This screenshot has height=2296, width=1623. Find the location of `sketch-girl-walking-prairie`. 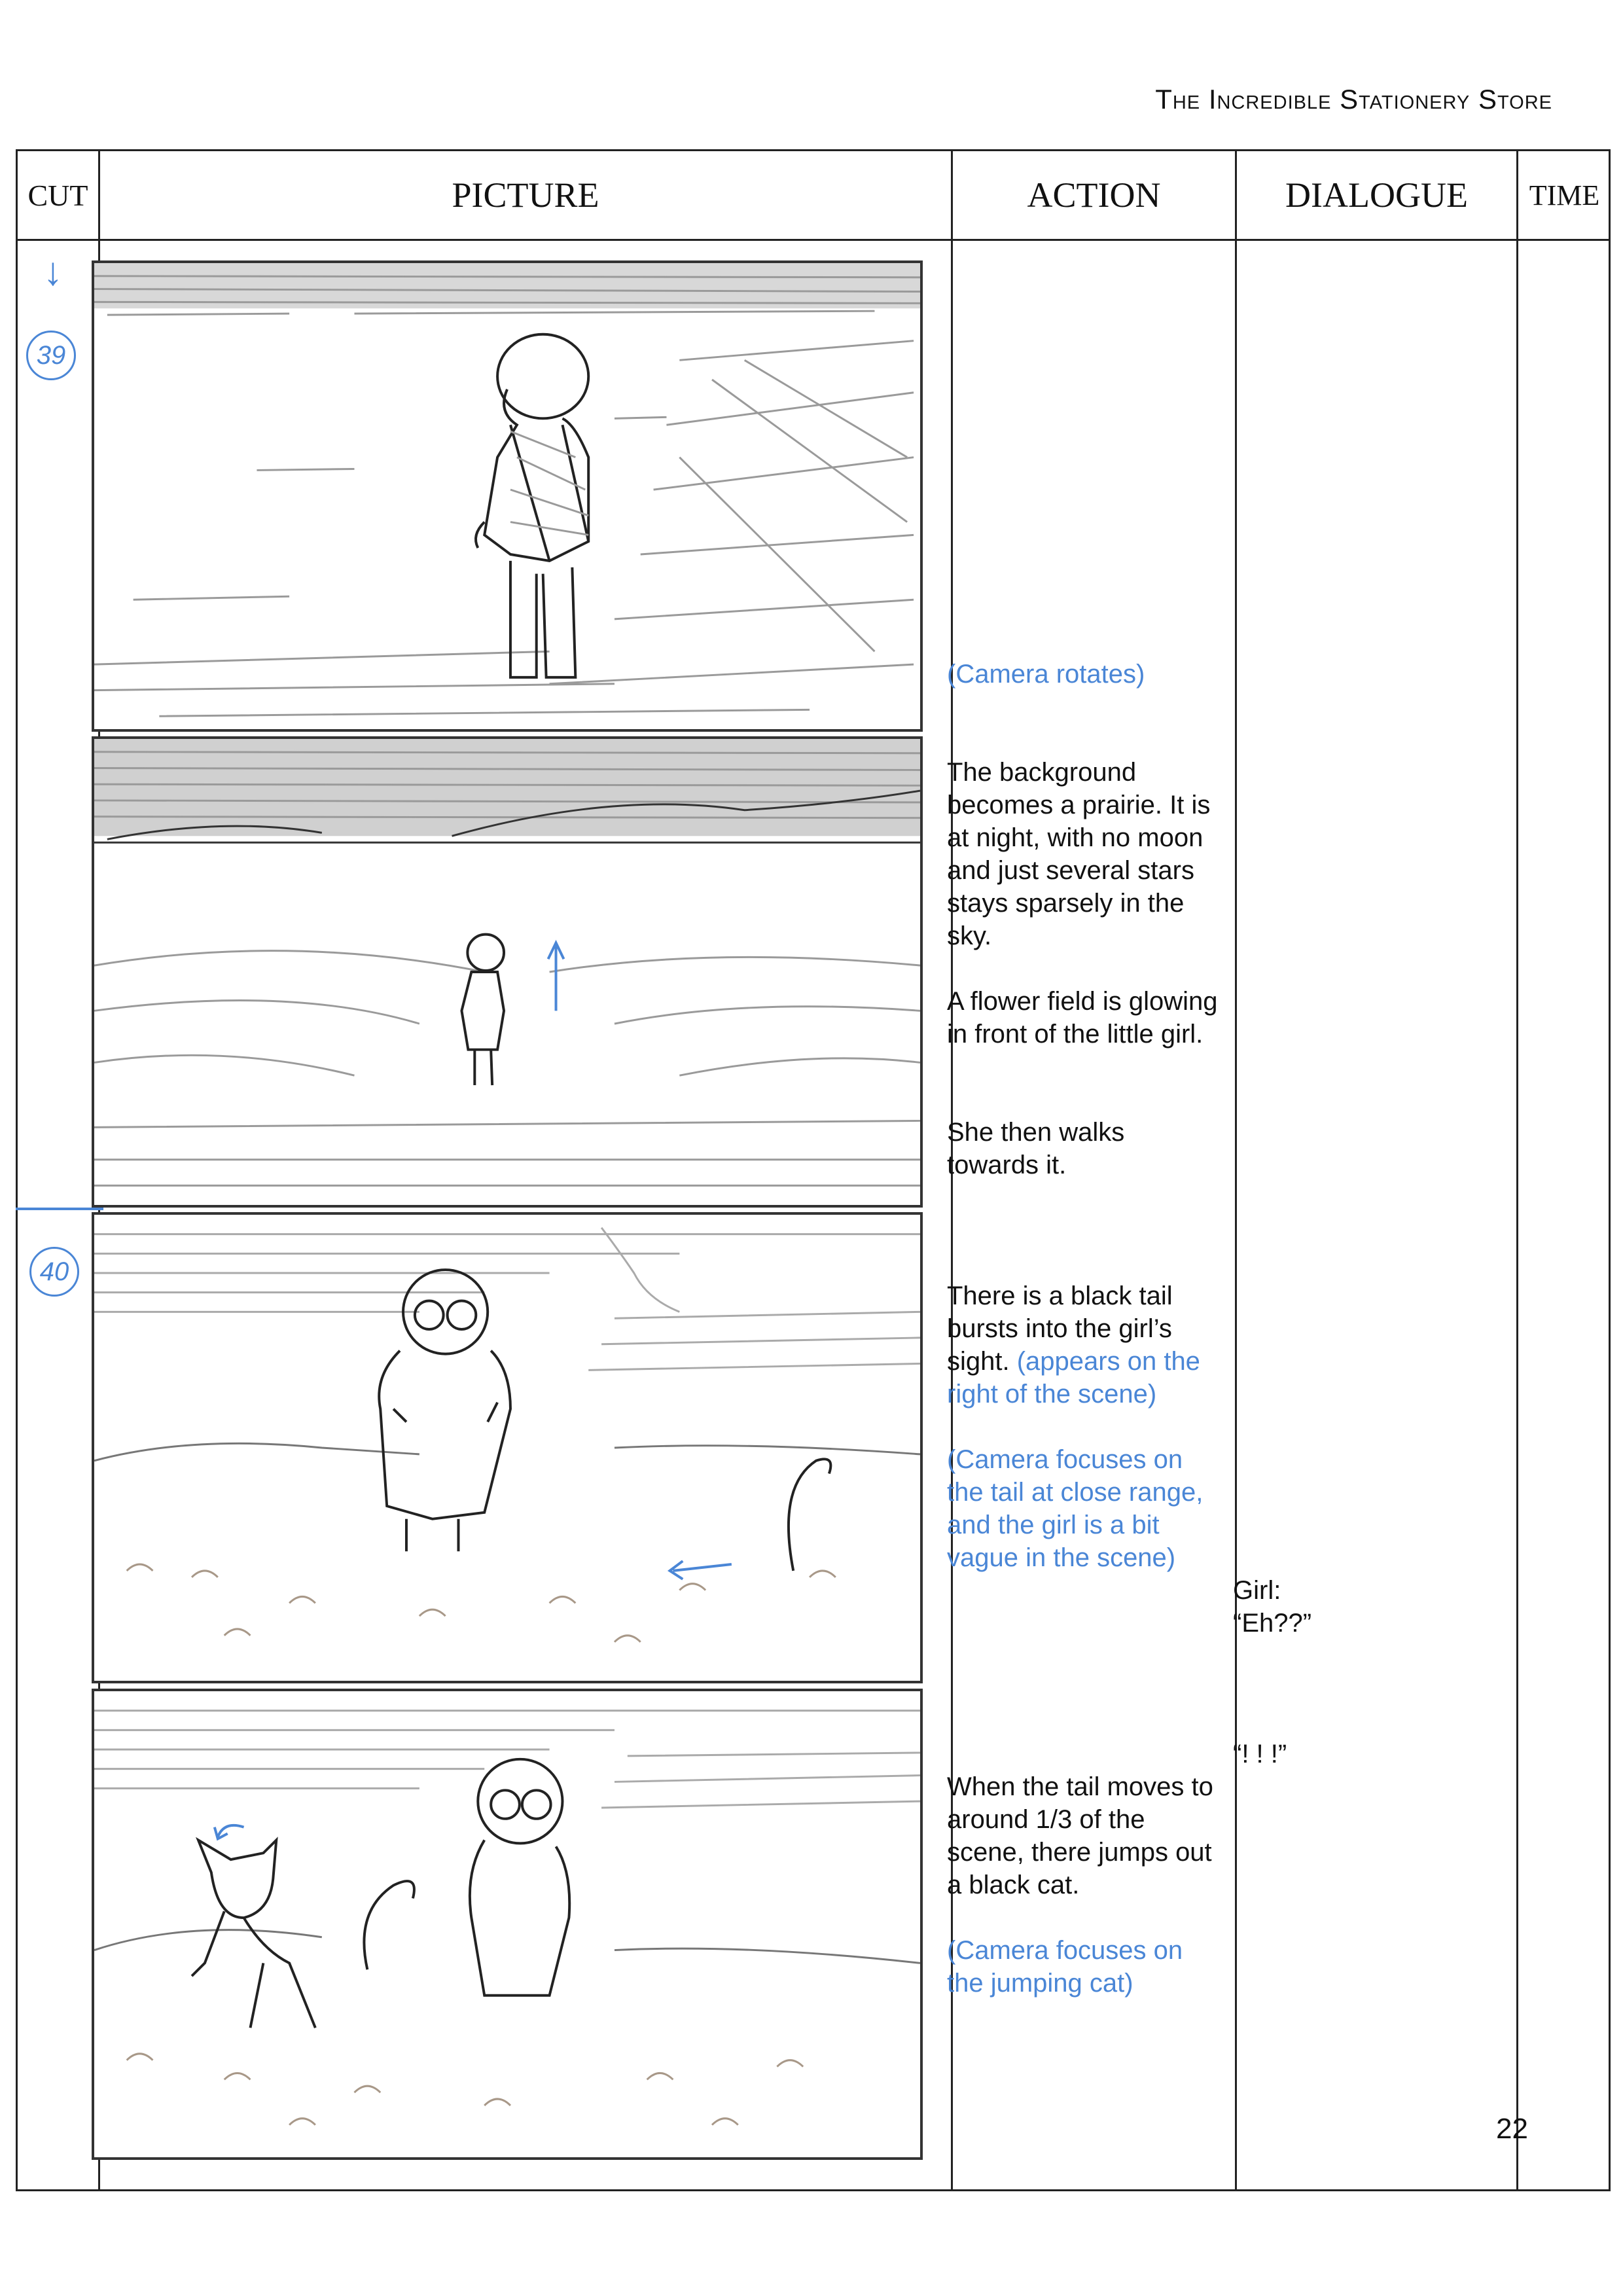

sketch-girl-walking-prairie is located at coordinates (507, 963).